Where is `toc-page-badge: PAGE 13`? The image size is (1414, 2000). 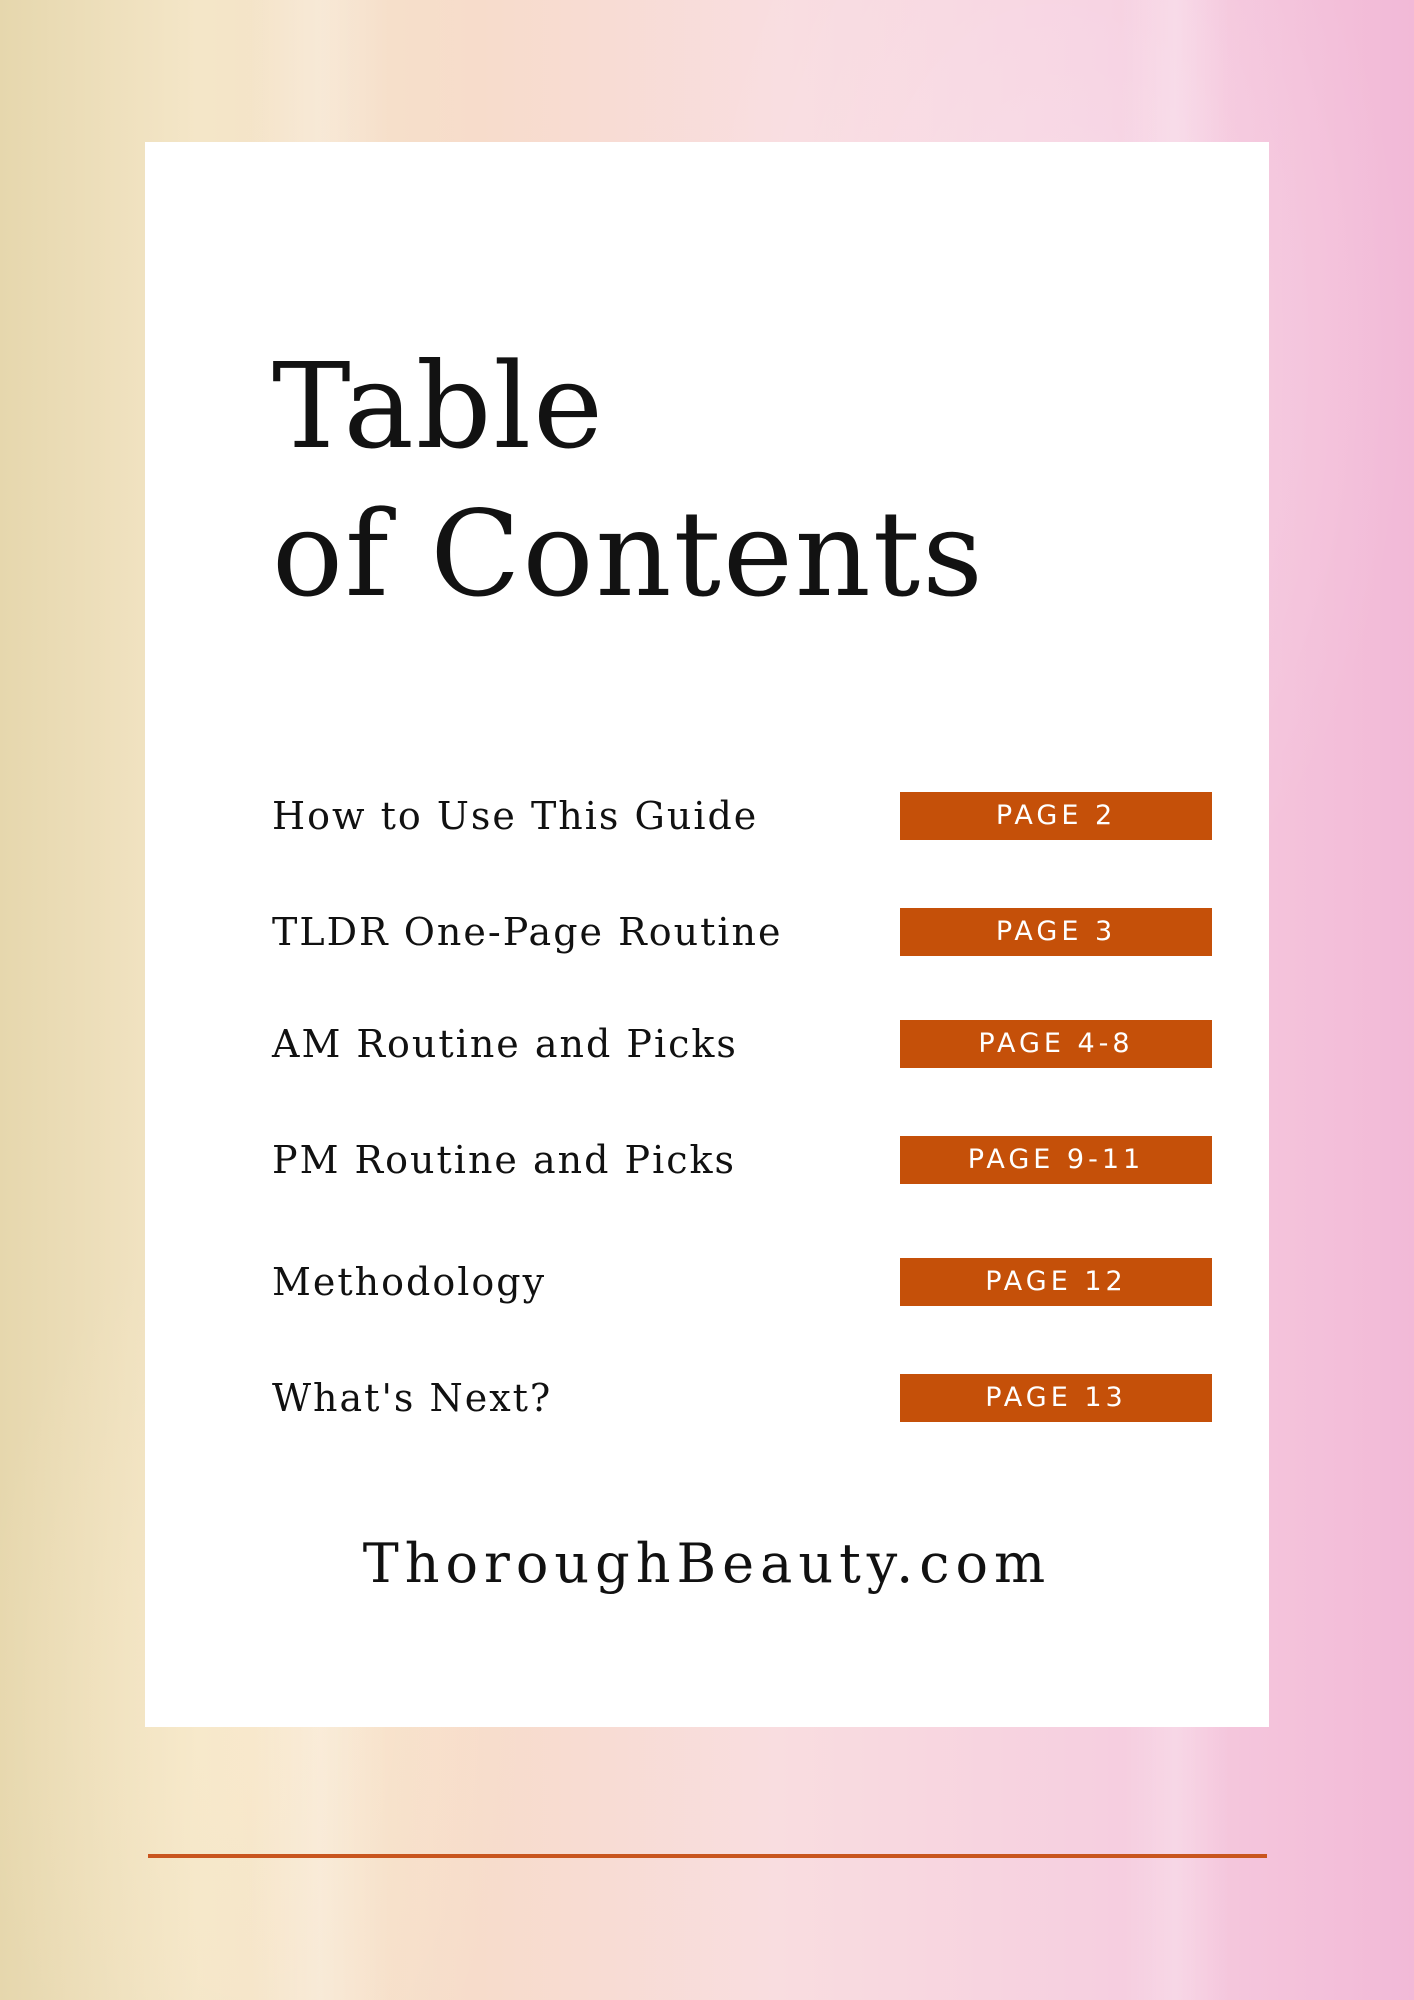
toc-page-badge: PAGE 13 is located at coordinates (1056, 1398).